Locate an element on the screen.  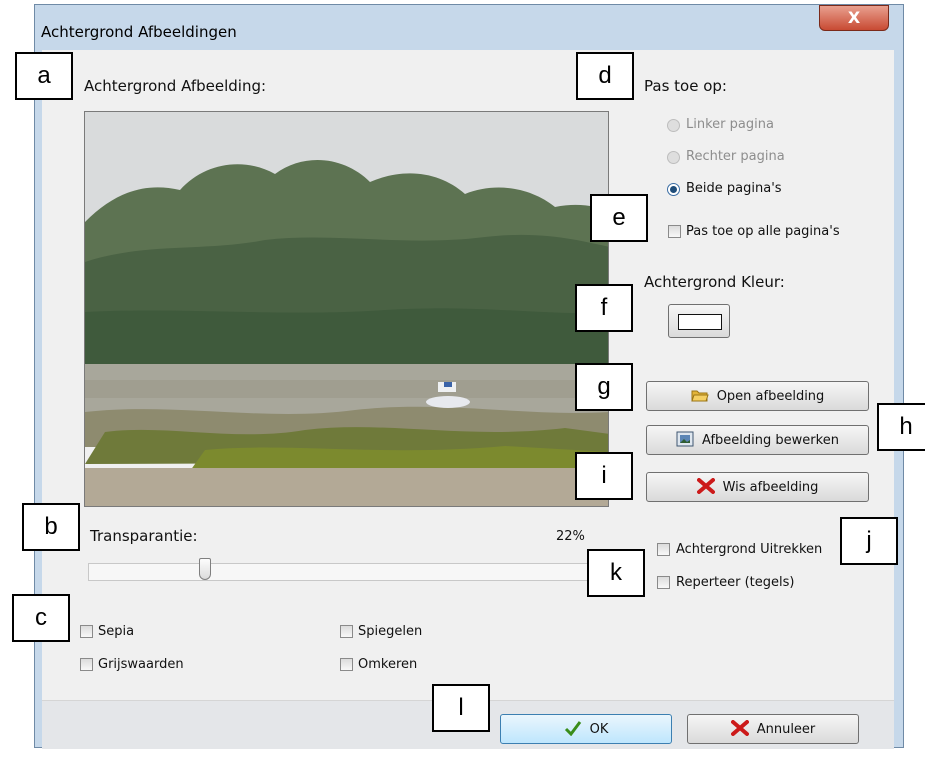
window-title: Achtergrond Afbeeldingen is located at coordinates (139, 32).